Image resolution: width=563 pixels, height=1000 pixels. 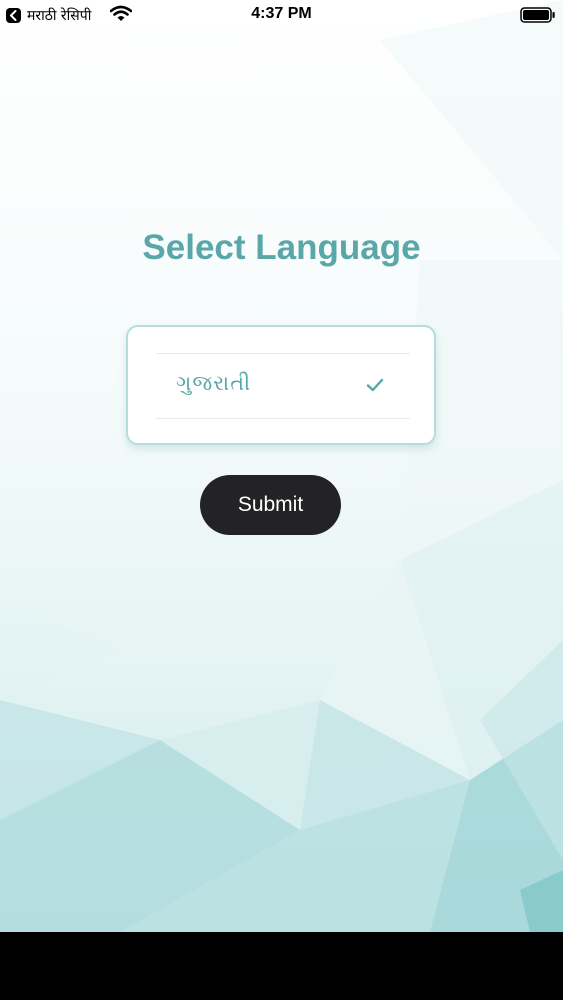 I want to click on submit-button: Submit, so click(x=270, y=505).